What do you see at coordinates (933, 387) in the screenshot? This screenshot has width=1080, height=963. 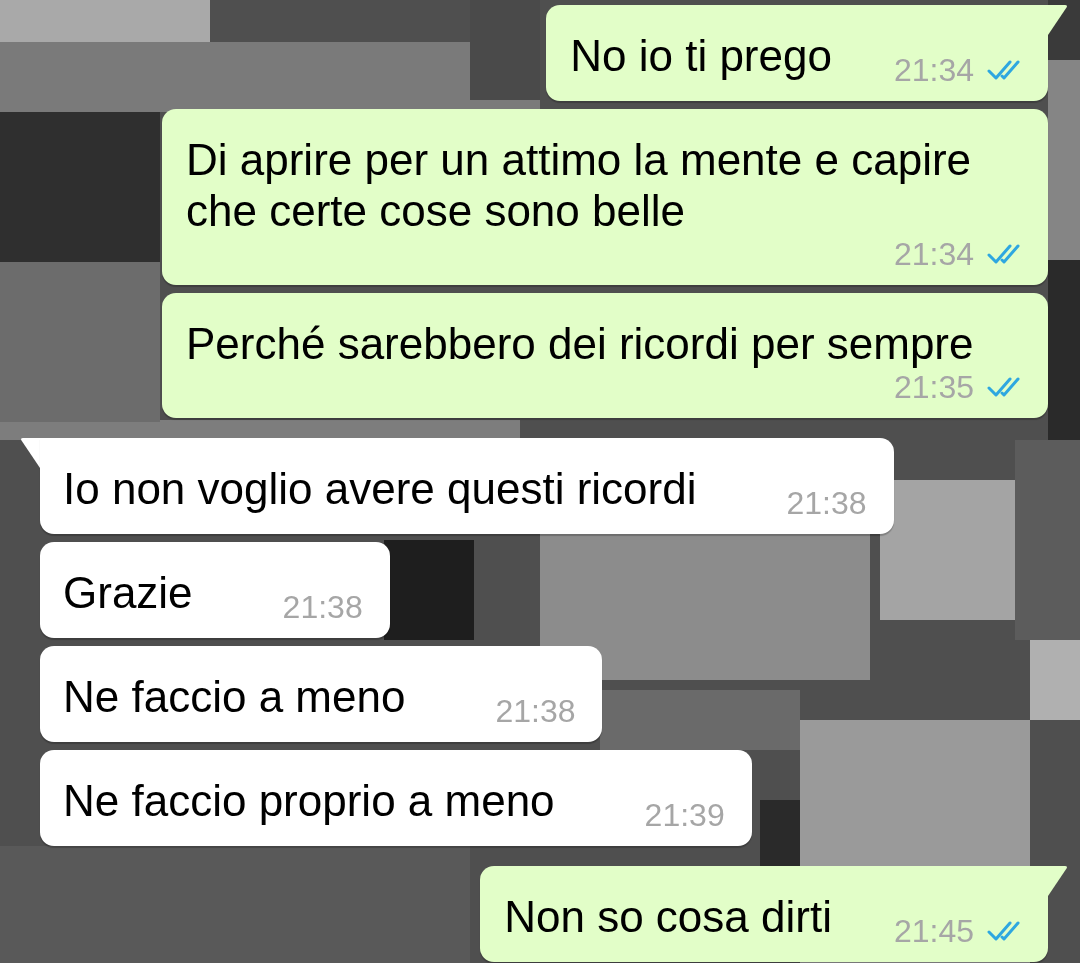 I see `message-time: 21:35` at bounding box center [933, 387].